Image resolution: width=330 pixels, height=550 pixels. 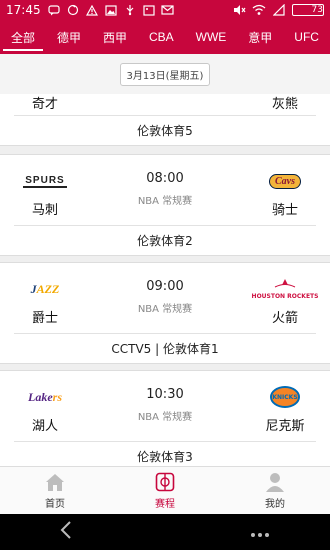 I want to click on system-nav-bar, so click(x=165, y=532).